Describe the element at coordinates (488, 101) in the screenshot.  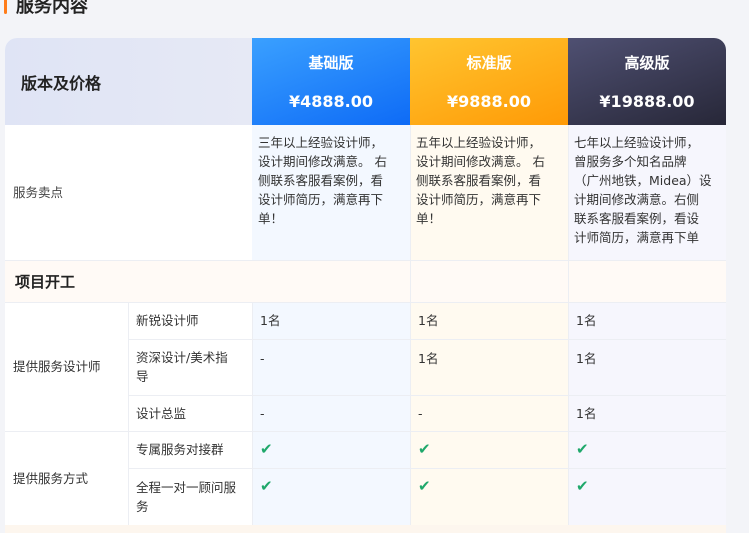
I see `plan-standard-price: ¥9888.00` at that location.